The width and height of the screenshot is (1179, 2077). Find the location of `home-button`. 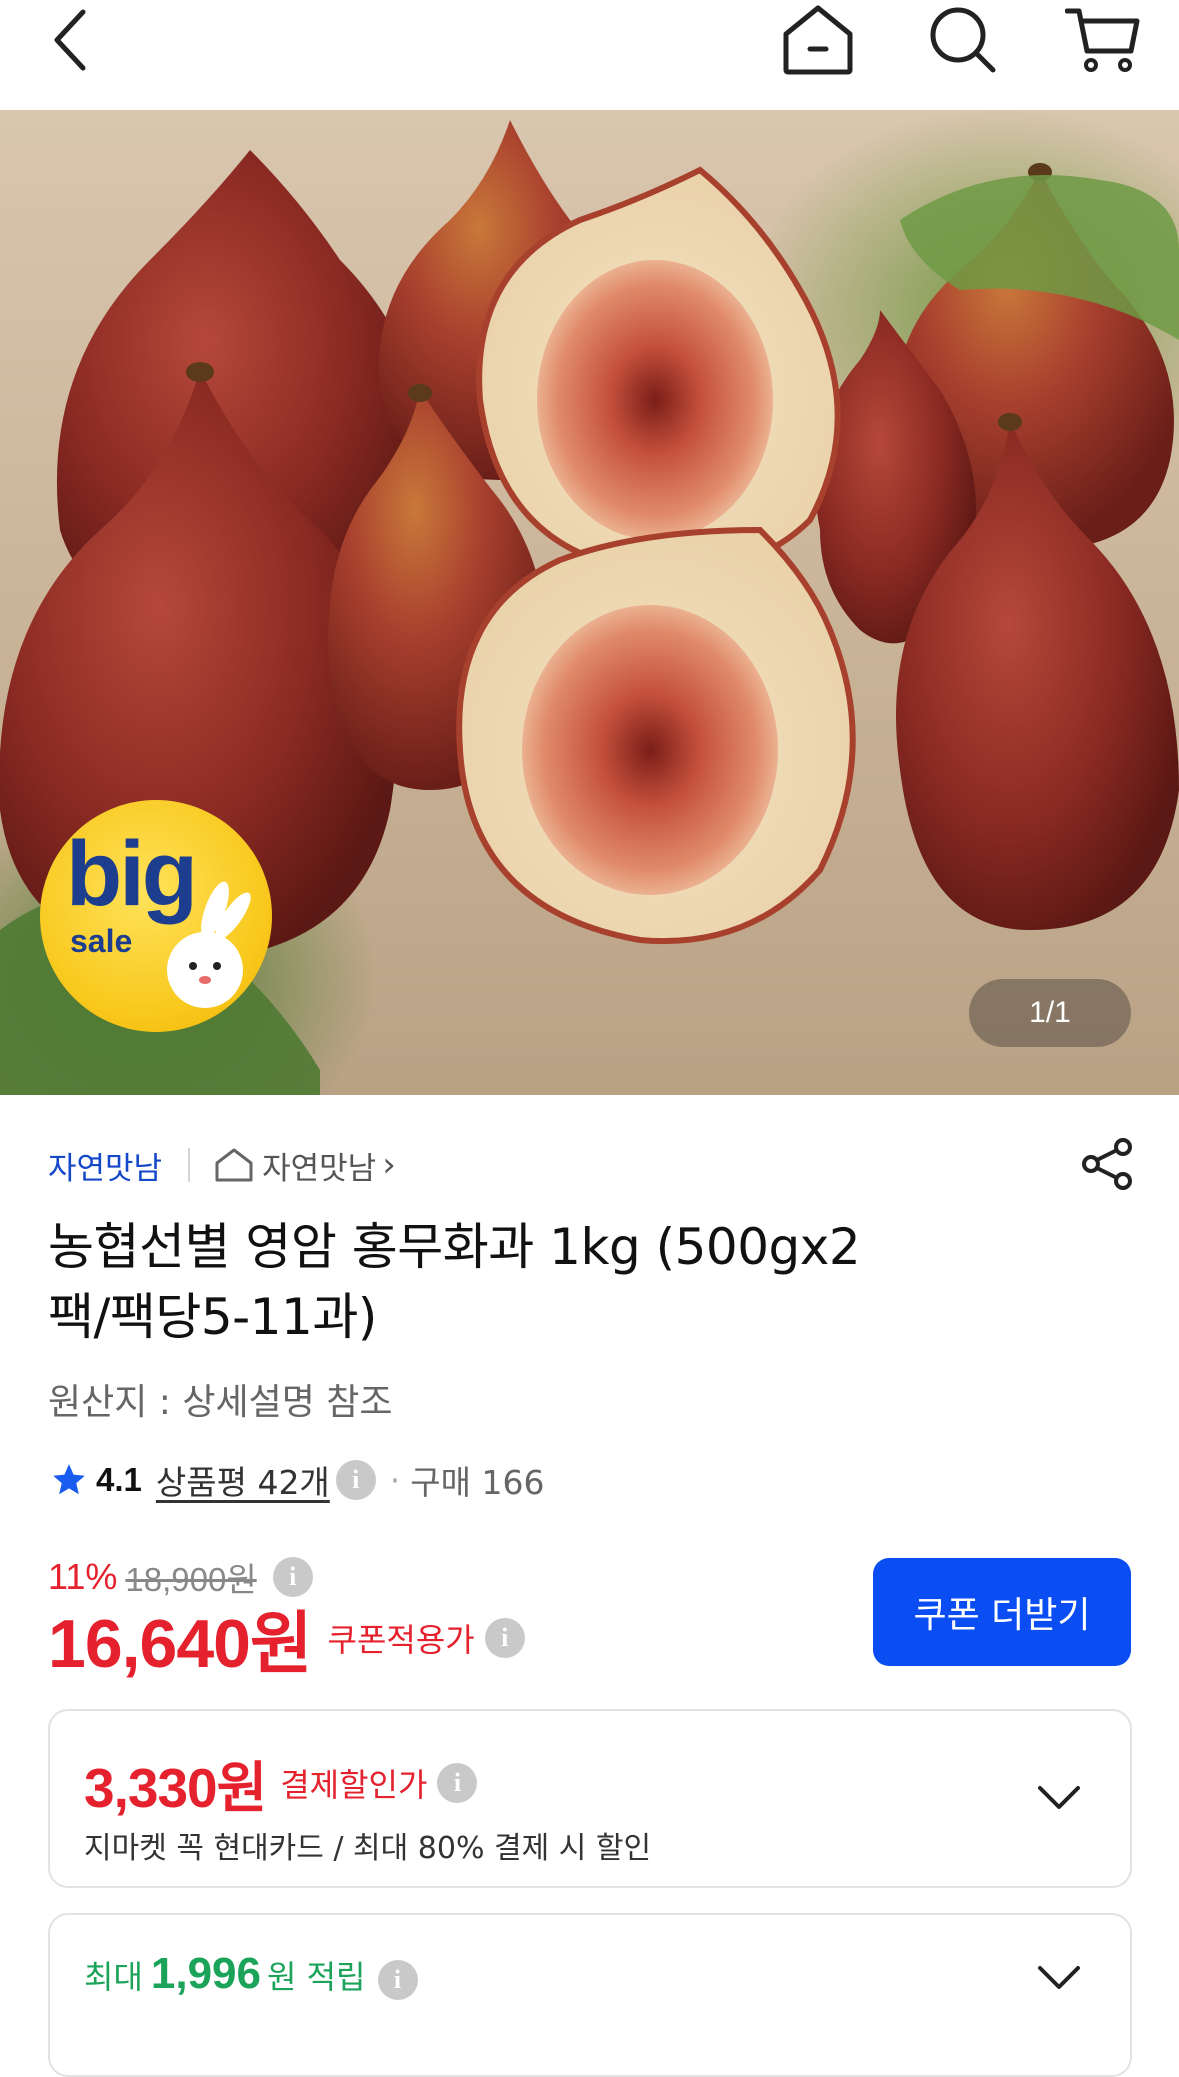

home-button is located at coordinates (818, 40).